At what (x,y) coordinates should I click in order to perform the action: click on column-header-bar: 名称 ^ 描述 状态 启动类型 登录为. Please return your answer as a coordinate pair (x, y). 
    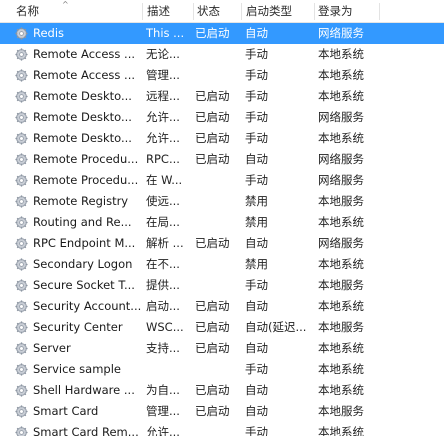
    Looking at the image, I should click on (222, 11).